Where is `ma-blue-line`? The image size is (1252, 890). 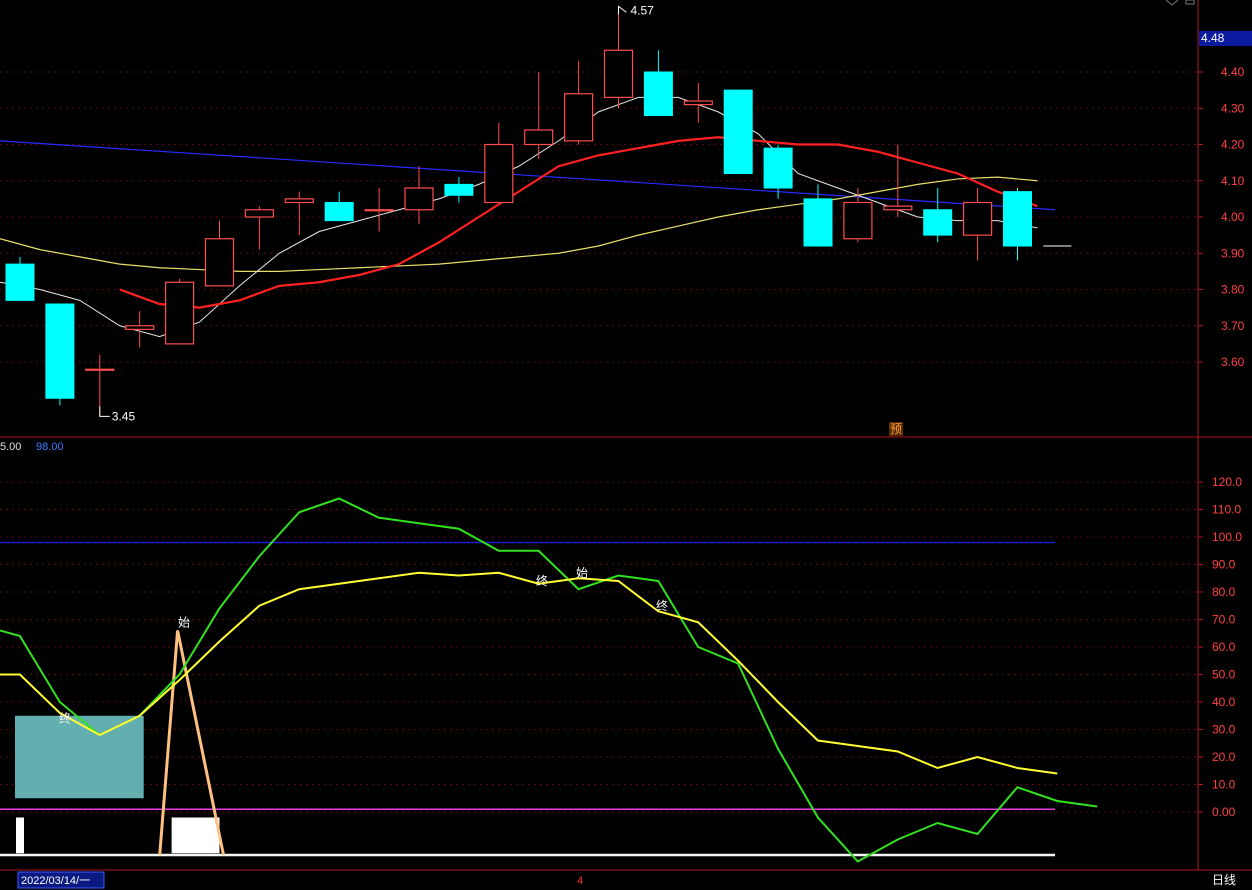 ma-blue-line is located at coordinates (528, 175).